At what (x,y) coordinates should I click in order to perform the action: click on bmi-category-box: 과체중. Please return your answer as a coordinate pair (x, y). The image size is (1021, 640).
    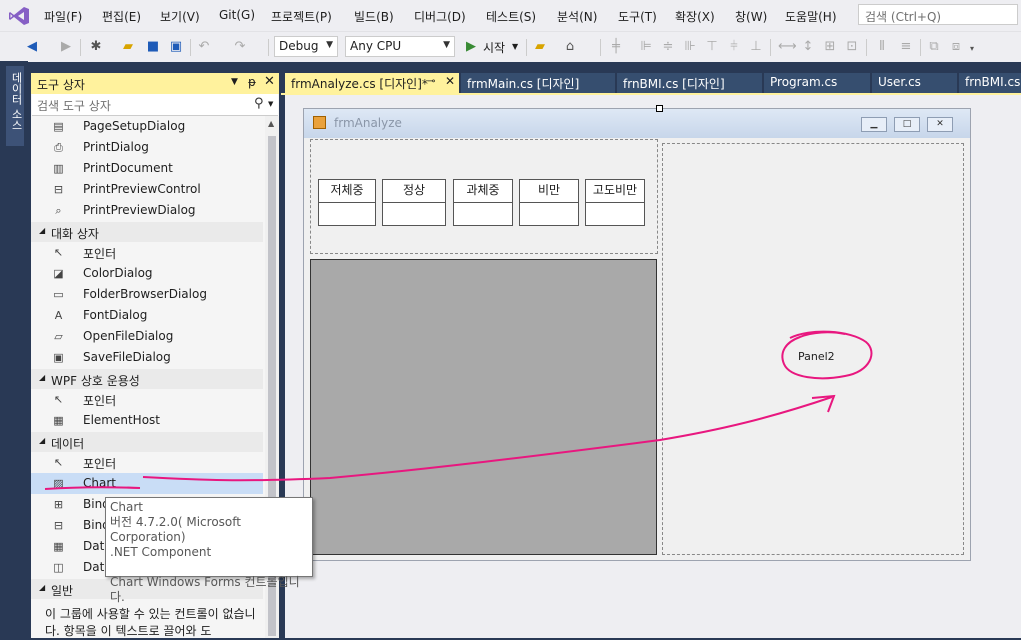
    Looking at the image, I should click on (483, 202).